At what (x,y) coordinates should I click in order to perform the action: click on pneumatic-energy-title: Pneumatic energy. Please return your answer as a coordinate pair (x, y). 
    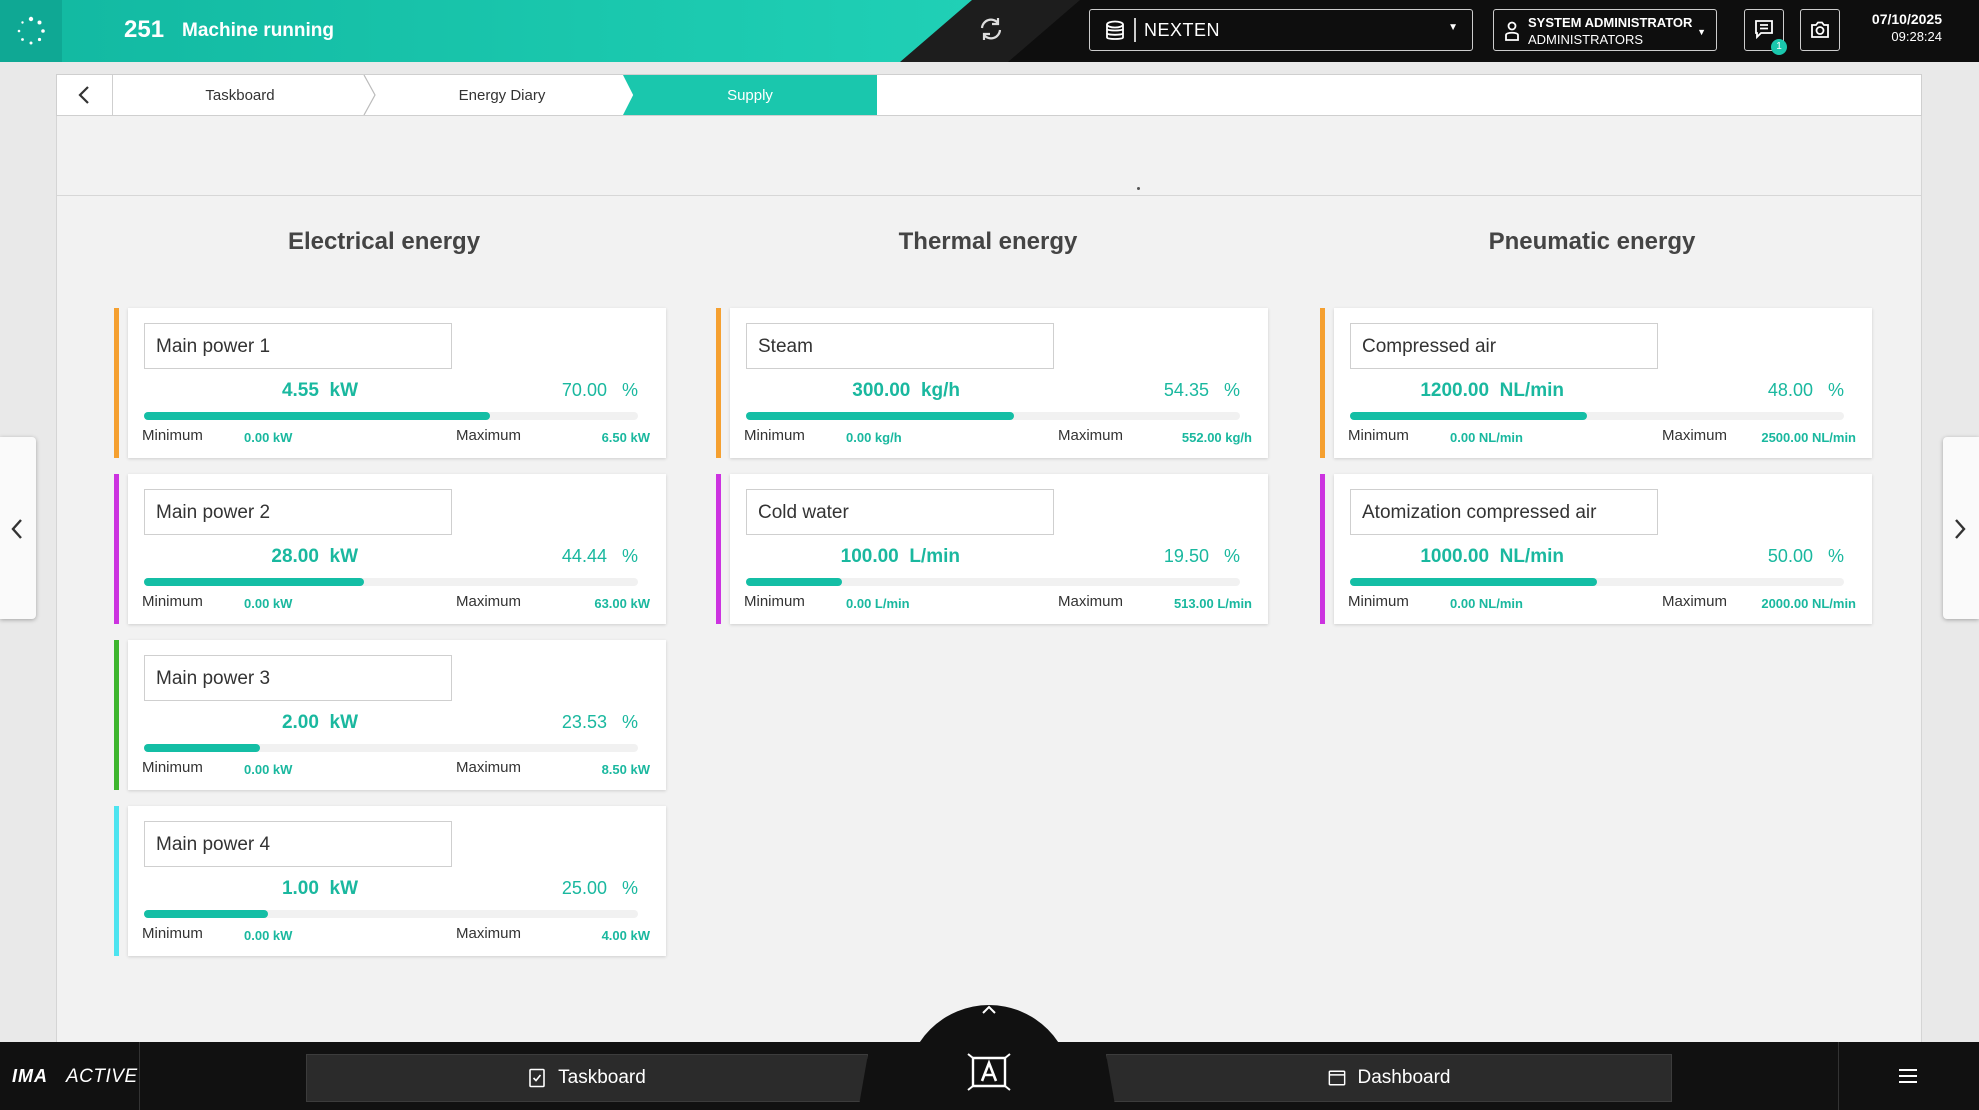
    Looking at the image, I should click on (1592, 241).